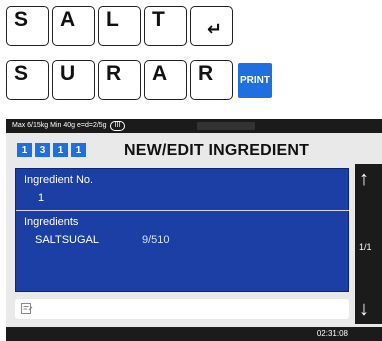  I want to click on bottom-bar: 02:31:08, so click(194, 334).